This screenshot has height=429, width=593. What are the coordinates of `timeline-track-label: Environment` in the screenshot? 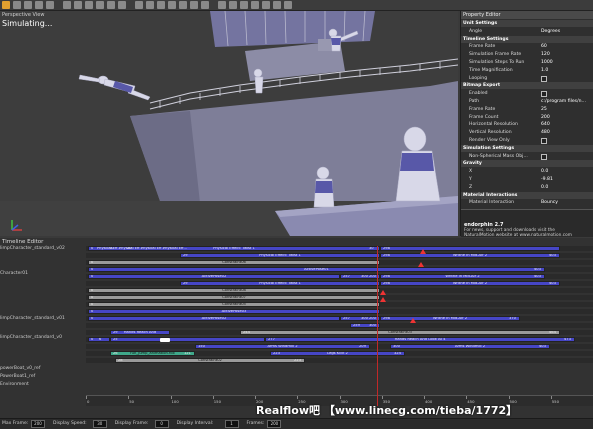 It's located at (14, 384).